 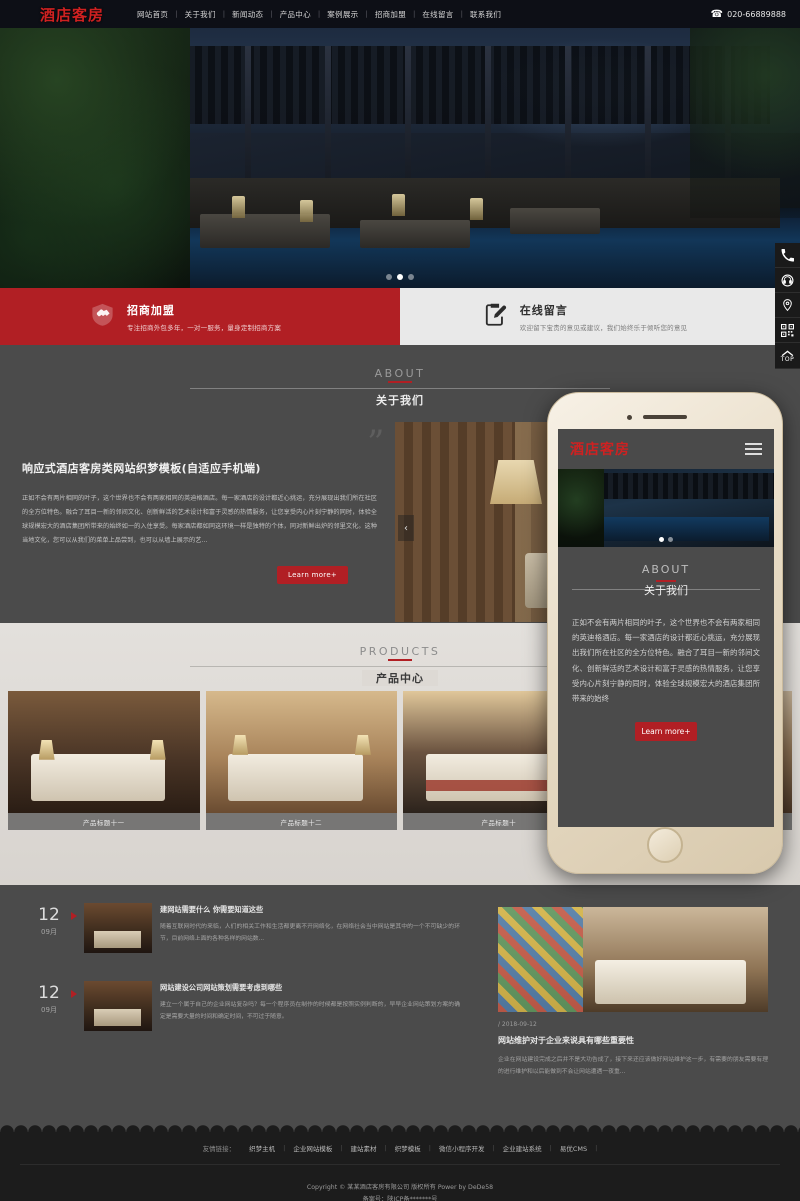 I want to click on product-image, so click(x=104, y=752).